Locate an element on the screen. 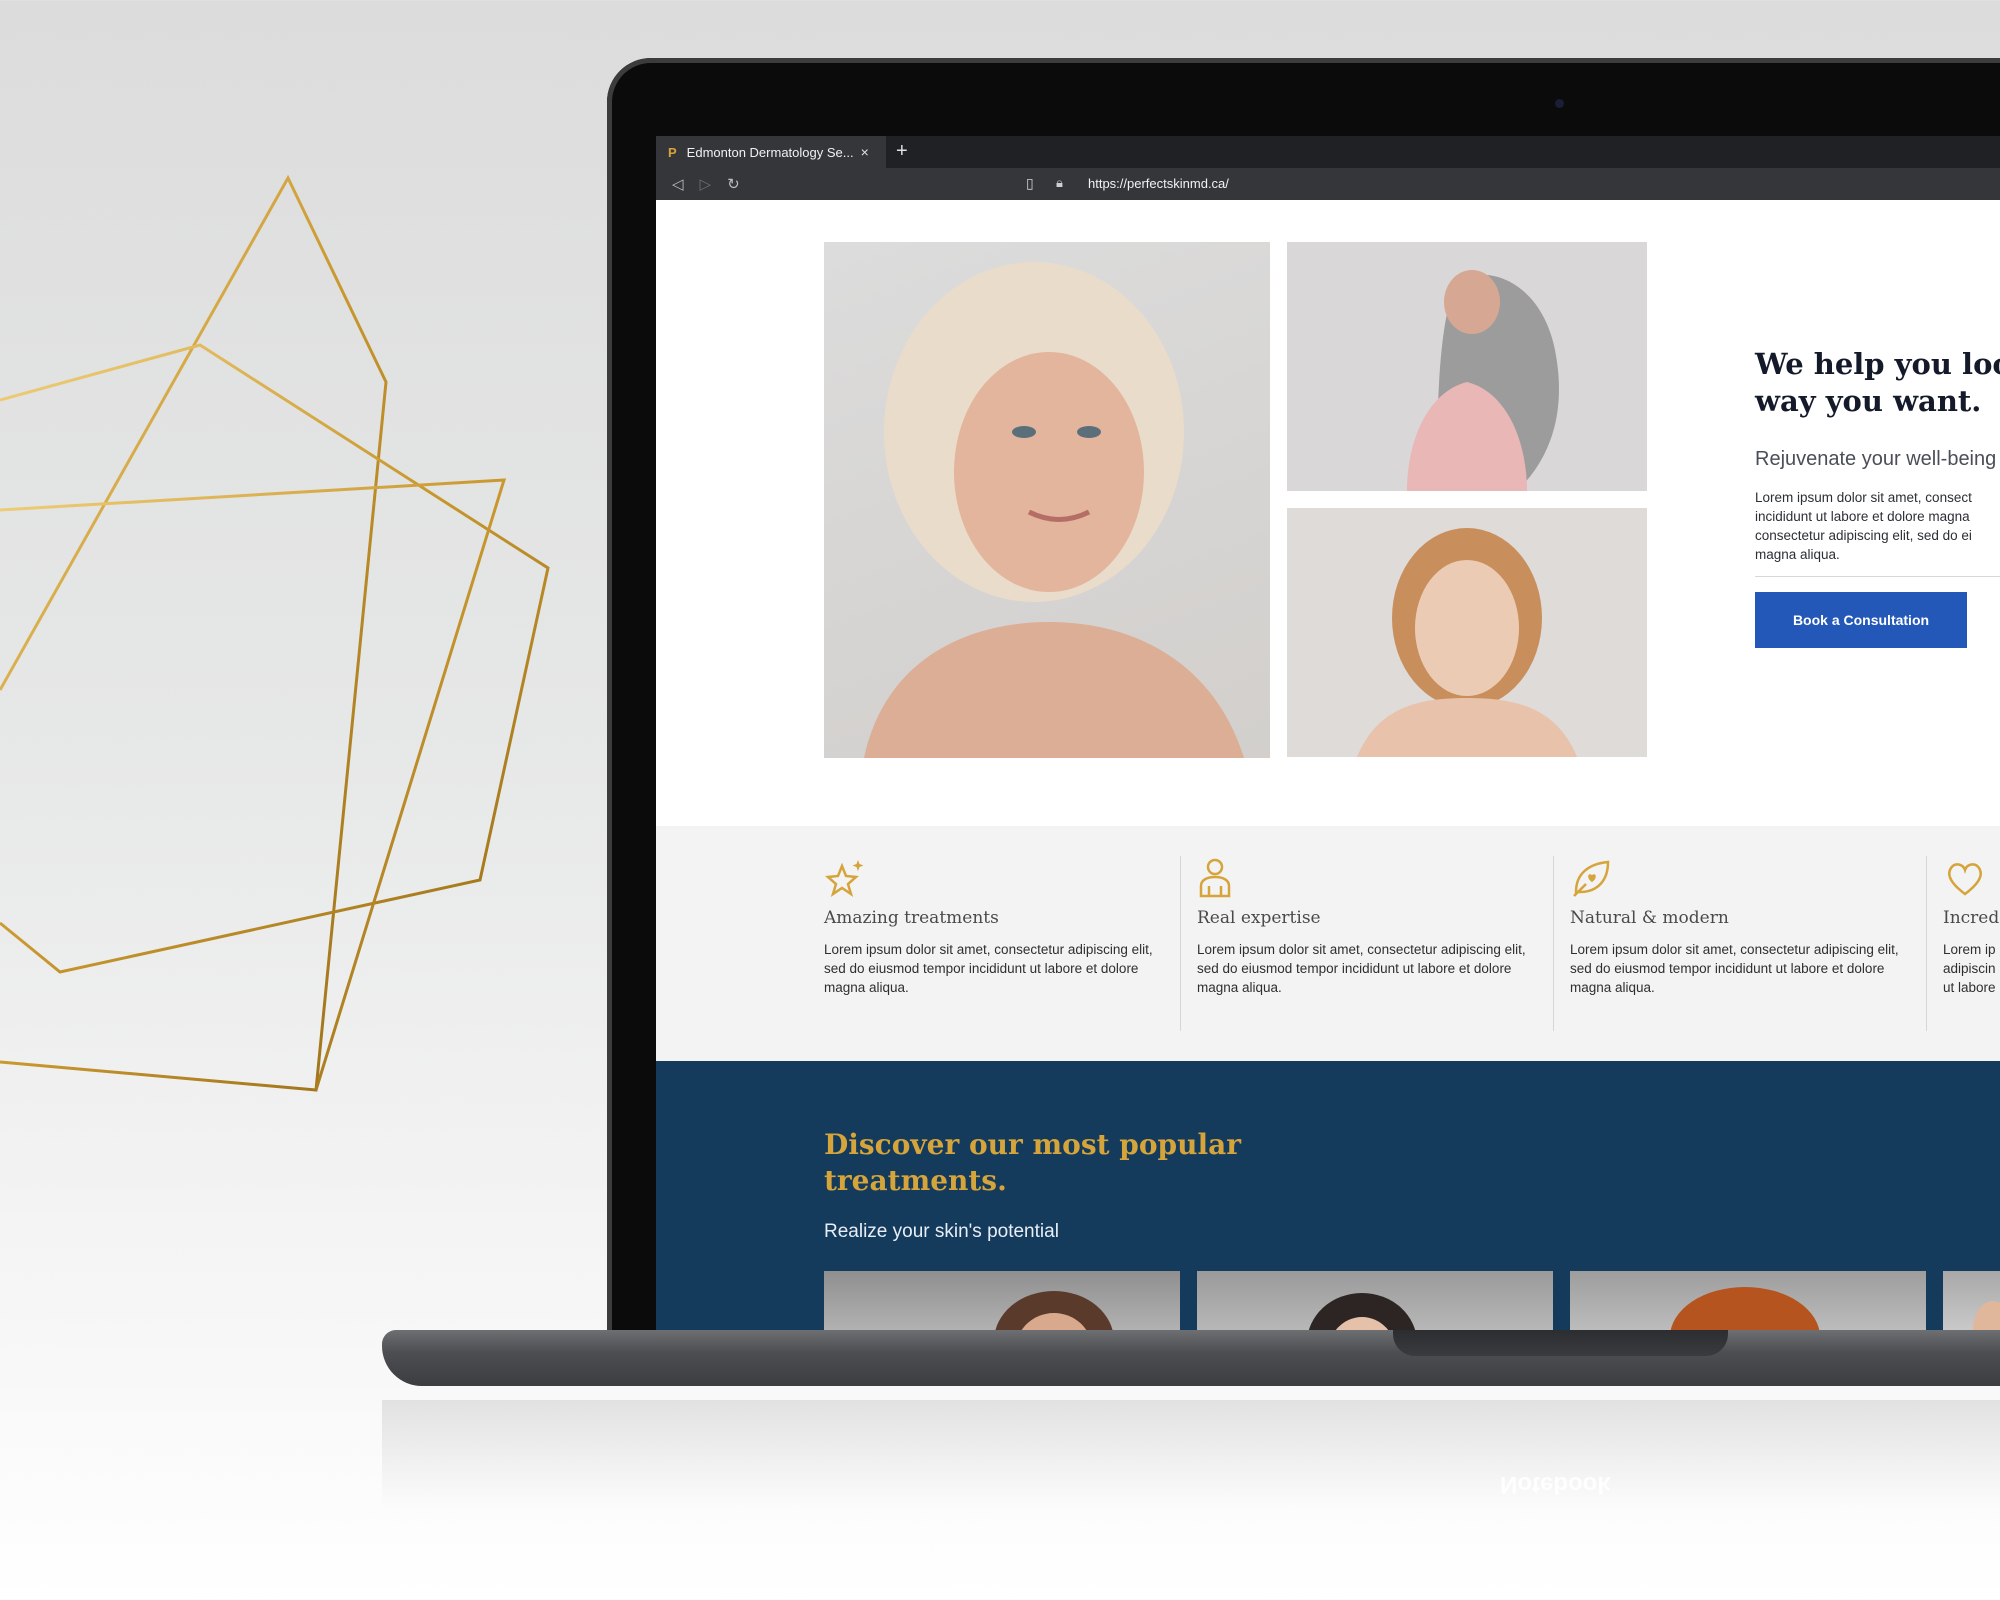 The height and width of the screenshot is (1600, 2000). hero-divider is located at coordinates (1877, 576).